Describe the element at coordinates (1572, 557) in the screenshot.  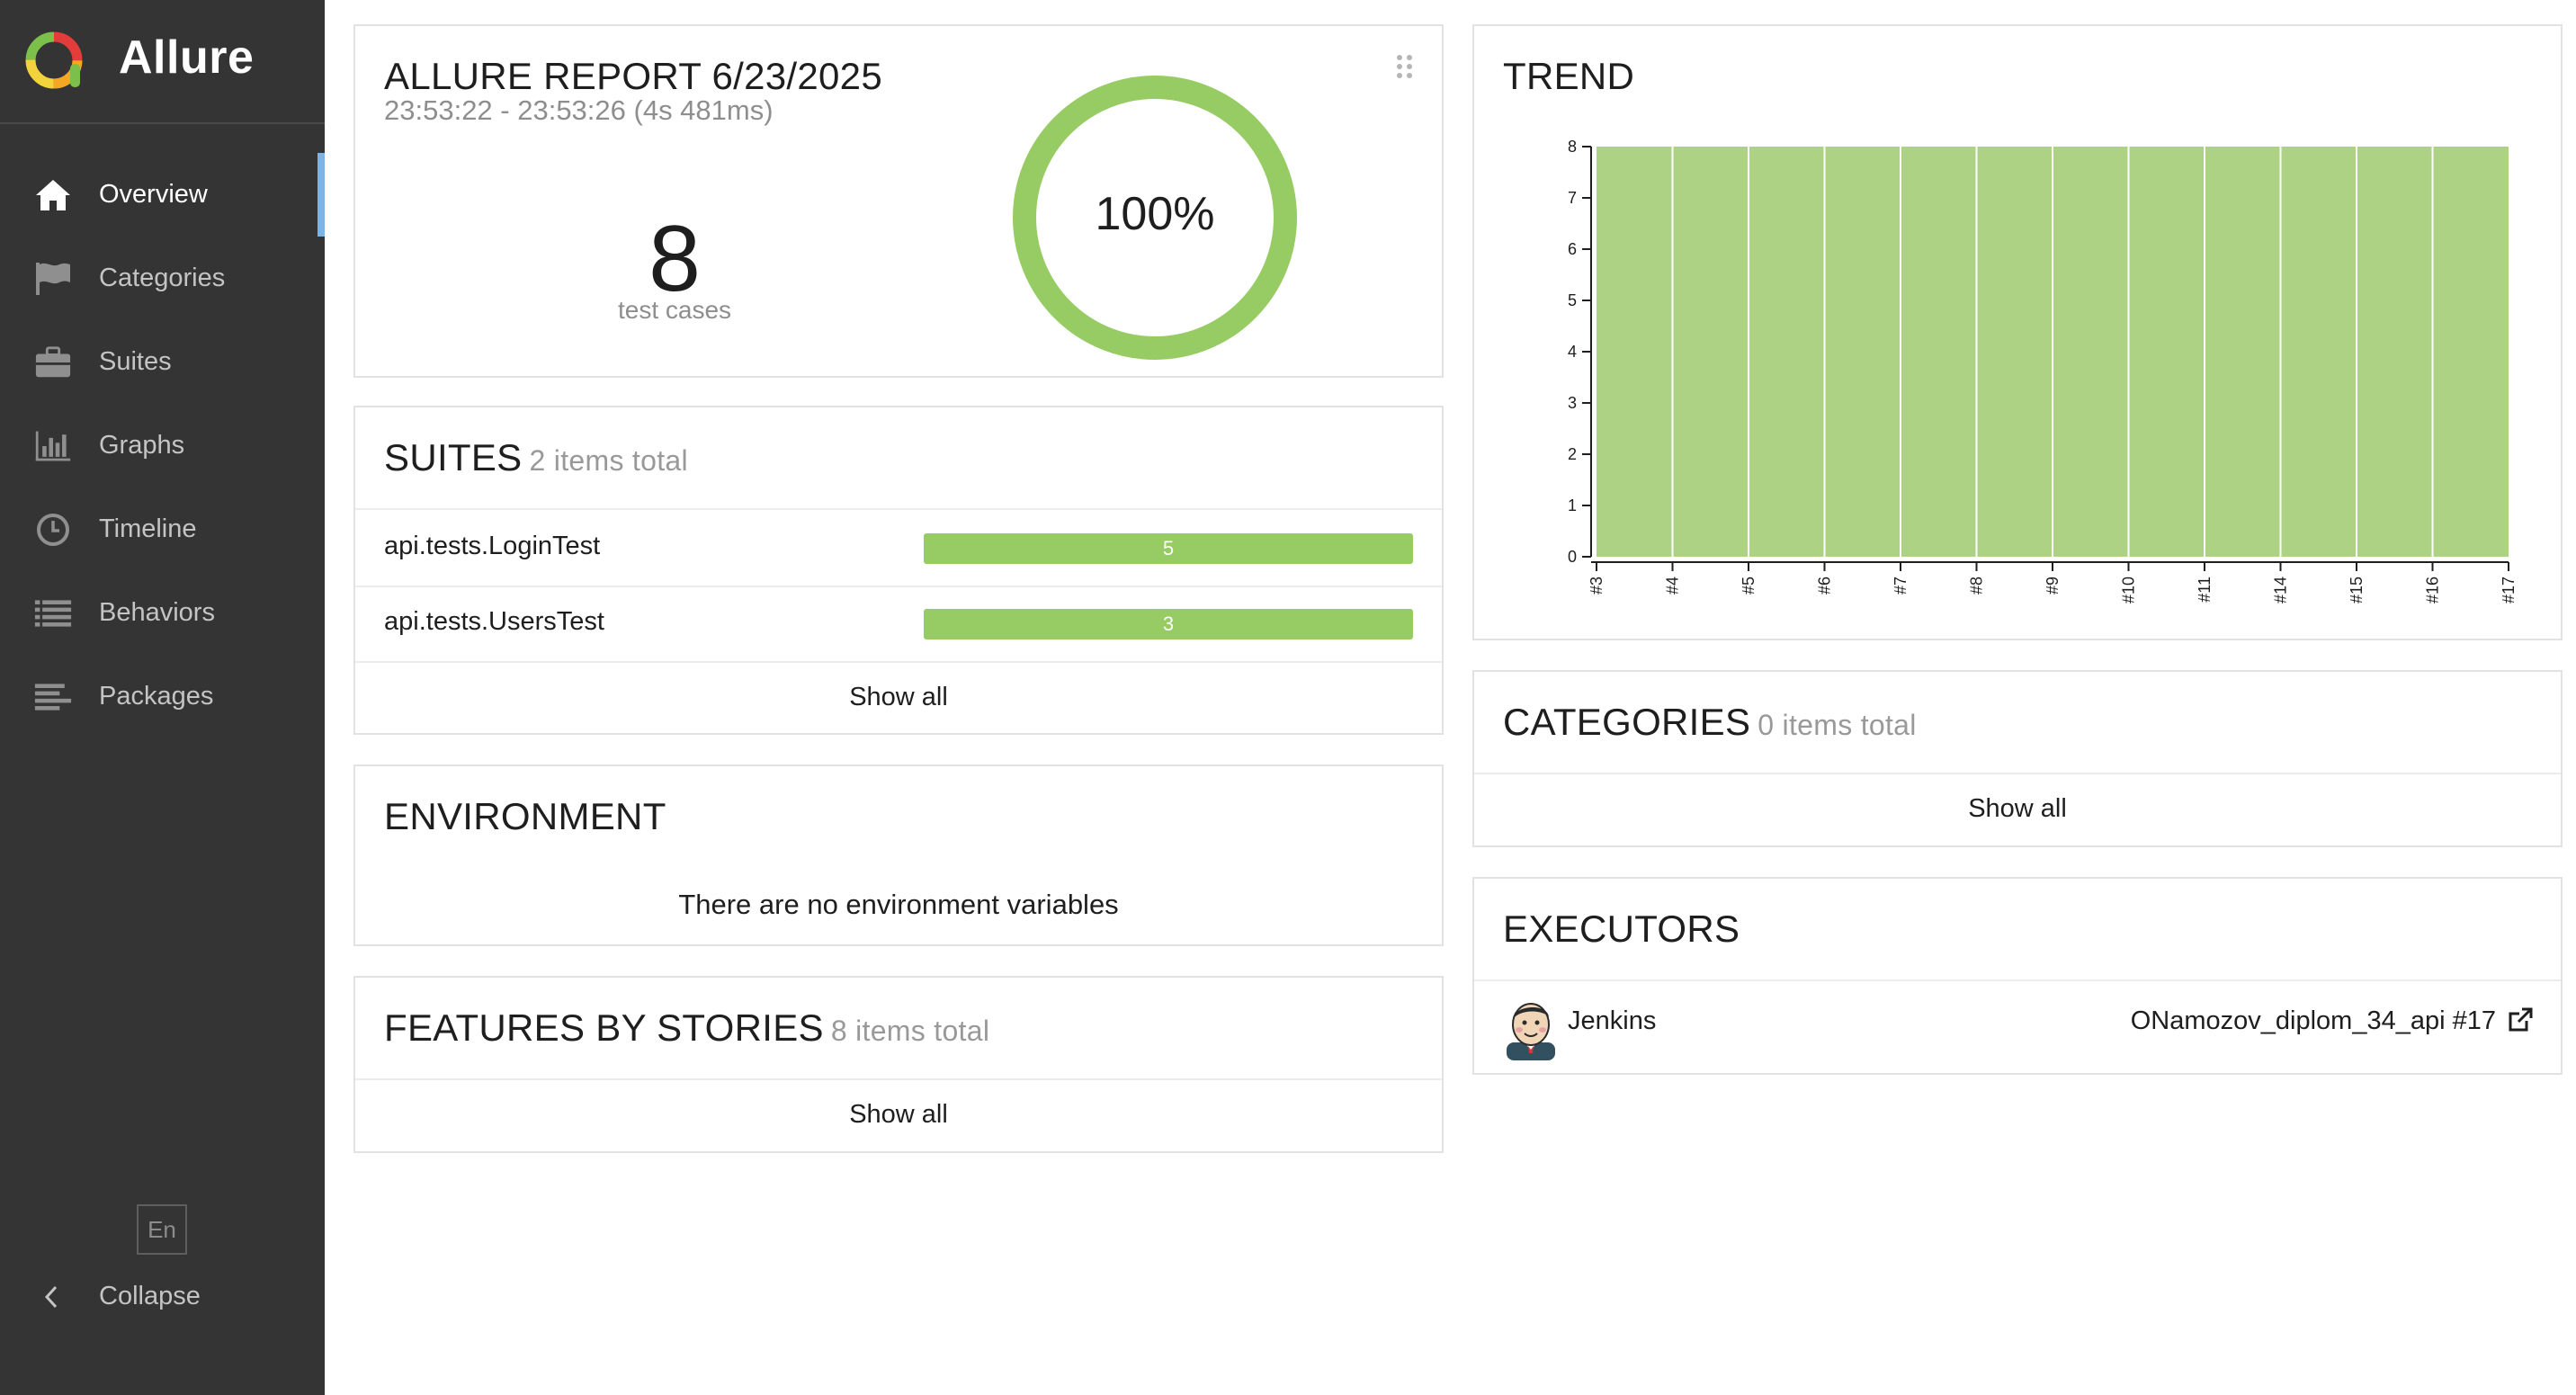
I see `y-tick-label: 0` at that location.